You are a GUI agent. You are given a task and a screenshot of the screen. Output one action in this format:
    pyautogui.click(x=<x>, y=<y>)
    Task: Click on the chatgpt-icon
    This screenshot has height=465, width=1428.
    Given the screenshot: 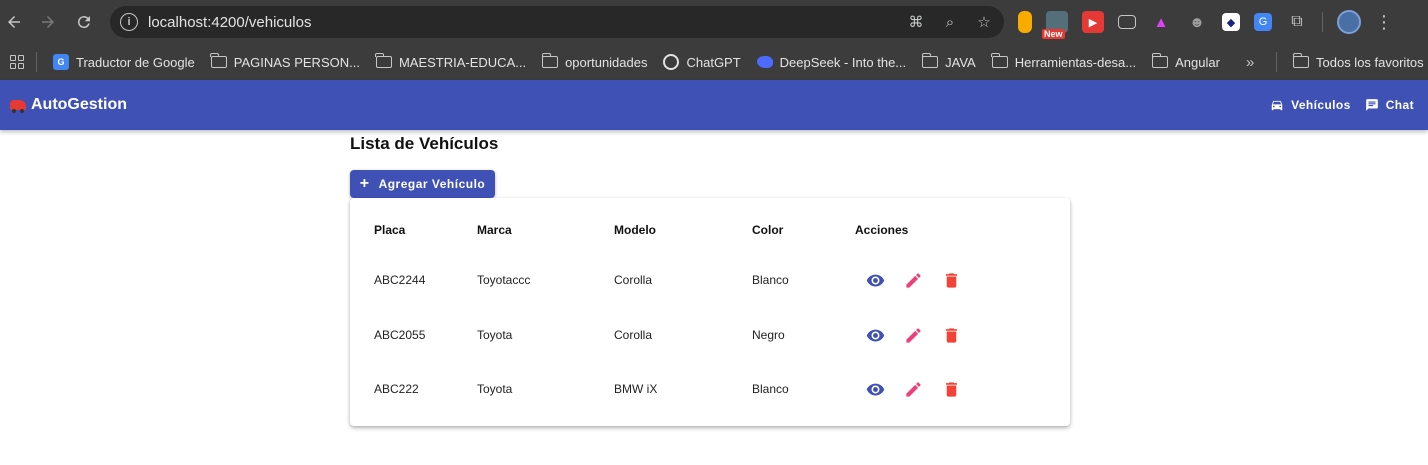 What is the action you would take?
    pyautogui.click(x=671, y=62)
    